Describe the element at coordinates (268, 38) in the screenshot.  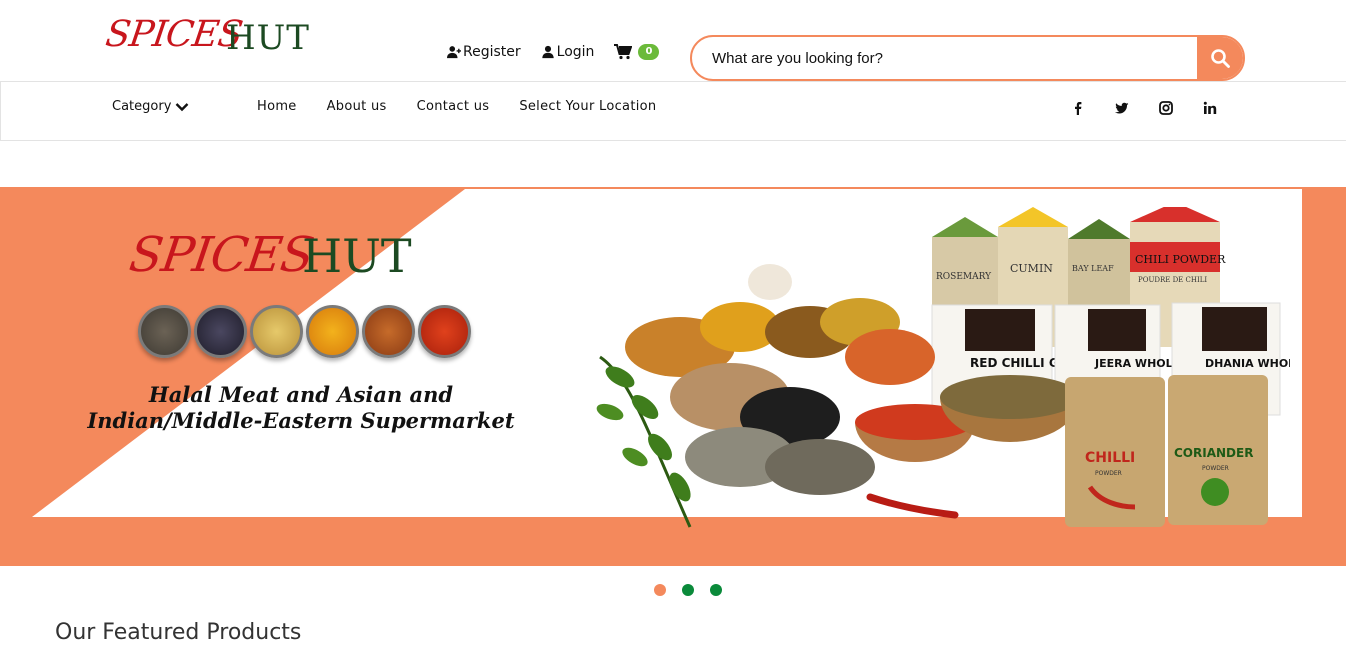
I see `logo-hut-text: HUT` at that location.